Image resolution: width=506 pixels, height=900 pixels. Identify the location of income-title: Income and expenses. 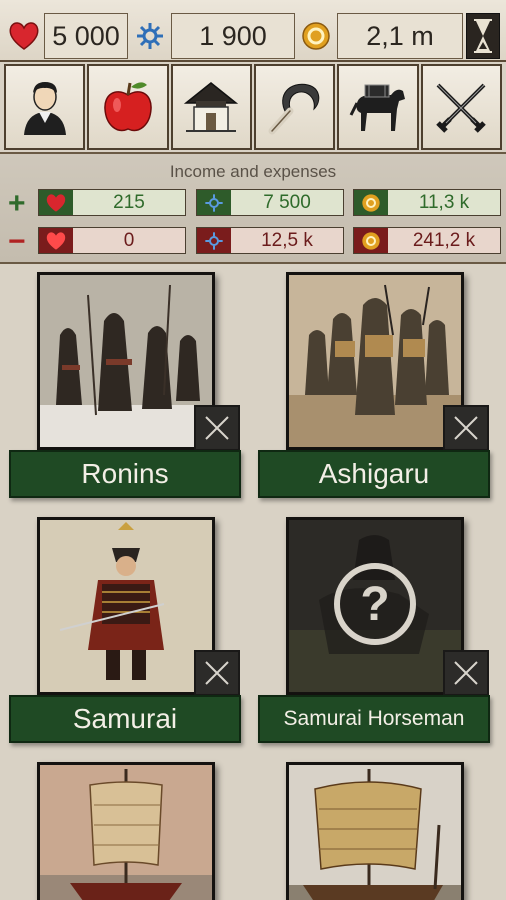
(253, 171).